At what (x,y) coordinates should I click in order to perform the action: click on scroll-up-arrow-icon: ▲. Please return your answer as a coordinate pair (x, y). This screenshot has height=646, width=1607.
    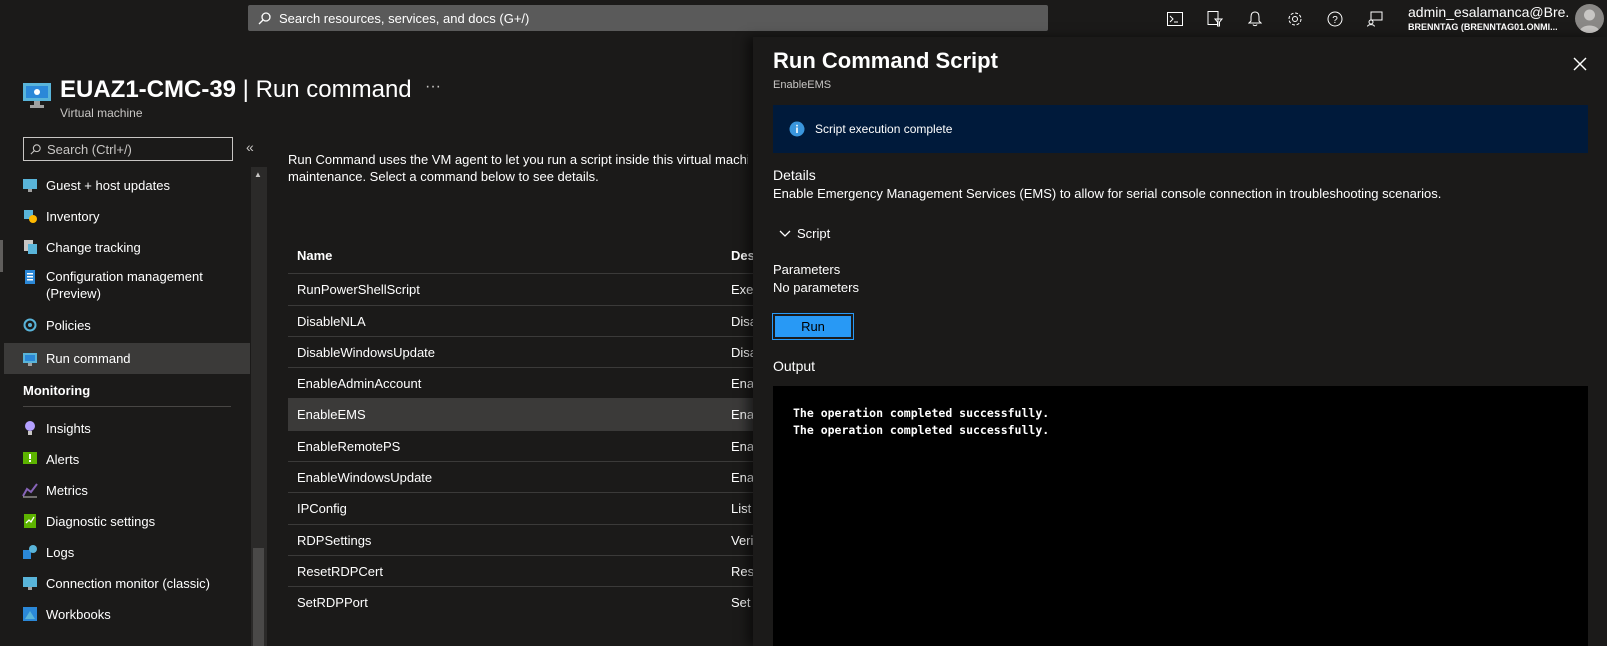
    Looking at the image, I should click on (258, 174).